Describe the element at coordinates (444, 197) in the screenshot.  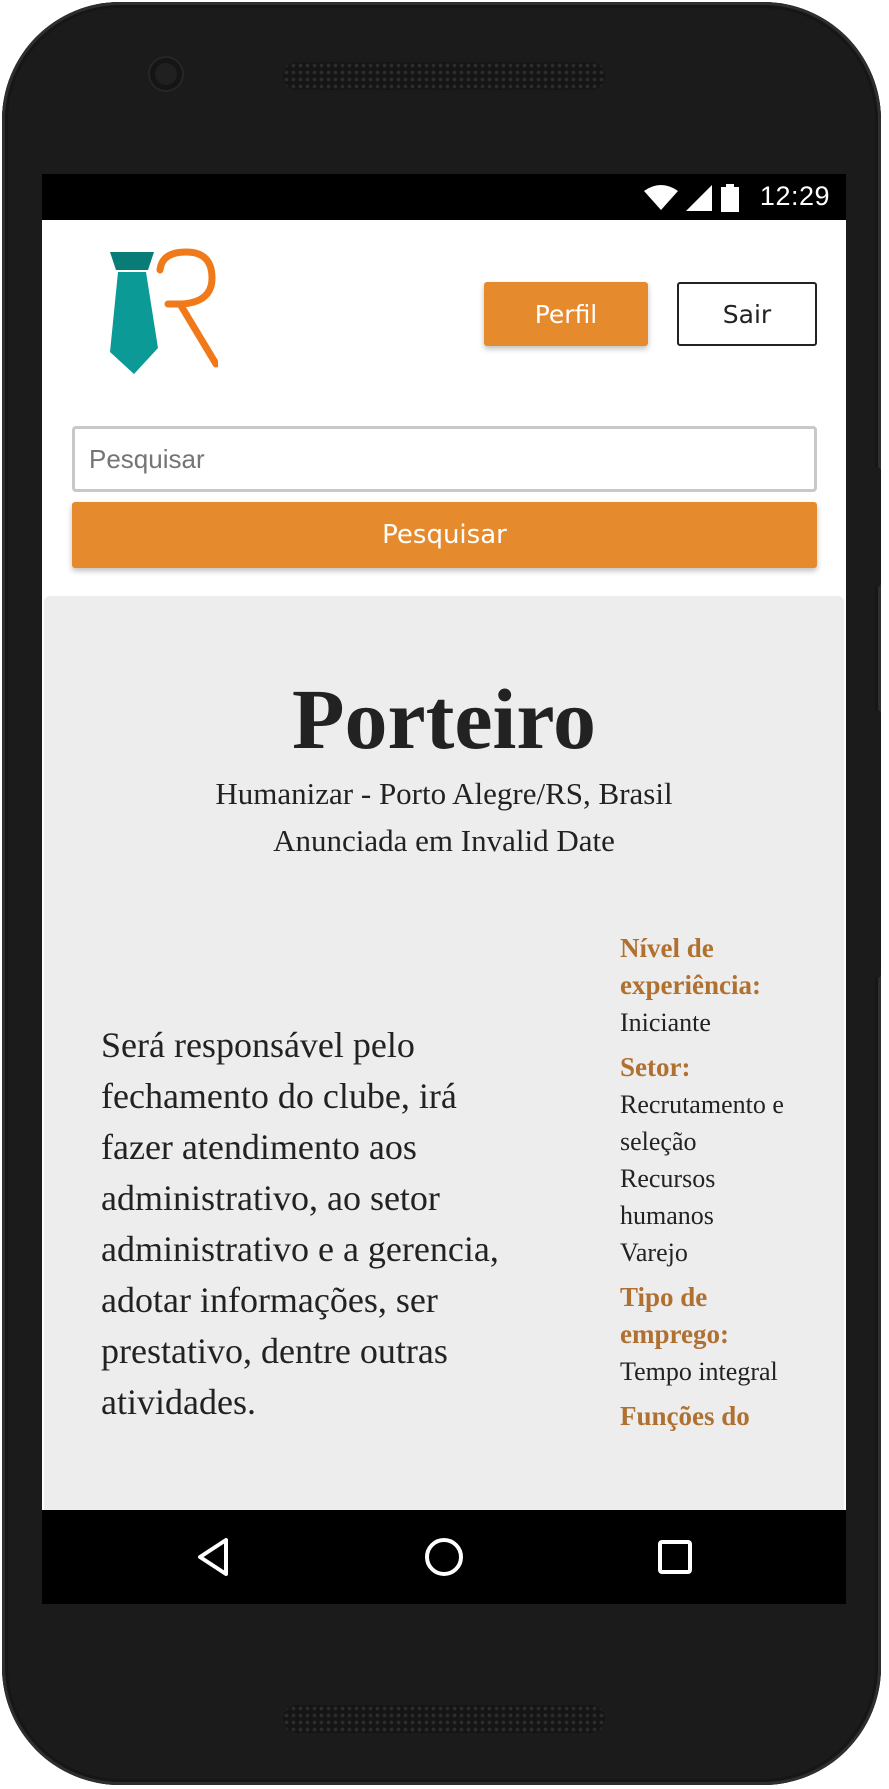
I see `status-bar: 12:29` at that location.